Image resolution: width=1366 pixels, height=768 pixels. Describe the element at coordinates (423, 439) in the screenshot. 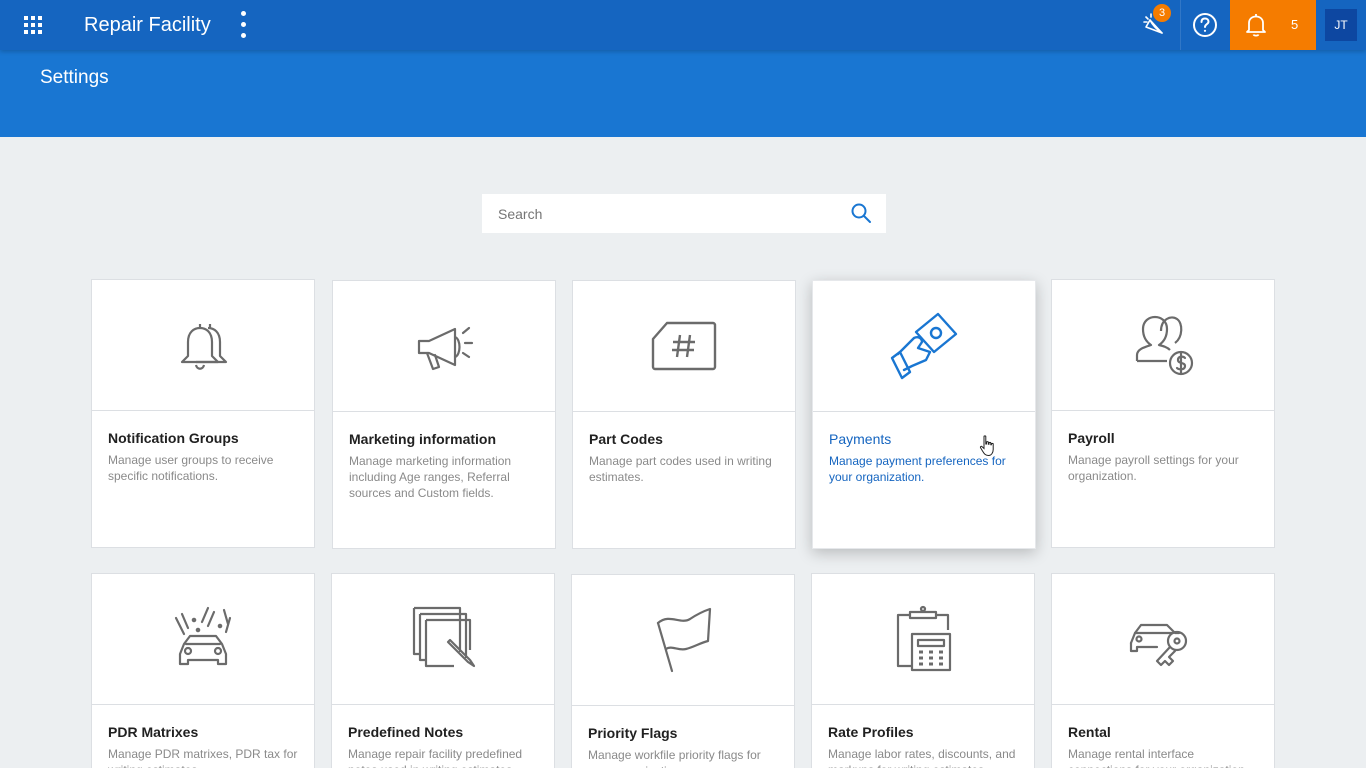

I see `card-title: Marketing information` at that location.